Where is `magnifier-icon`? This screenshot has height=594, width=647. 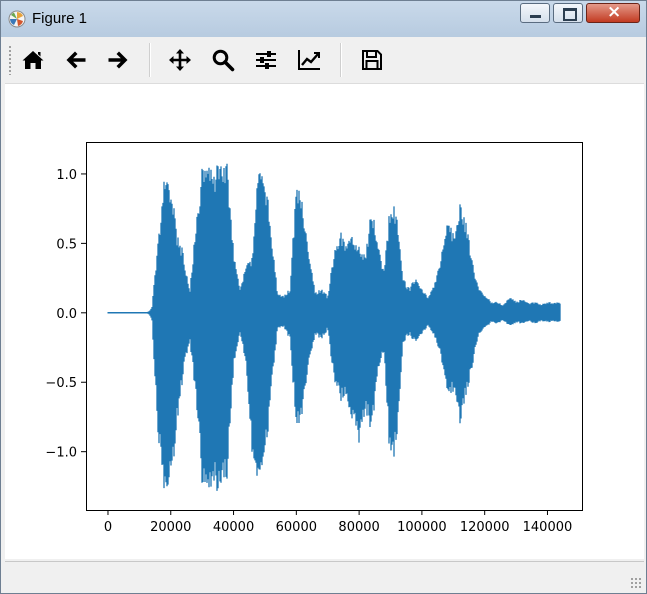 magnifier-icon is located at coordinates (223, 60).